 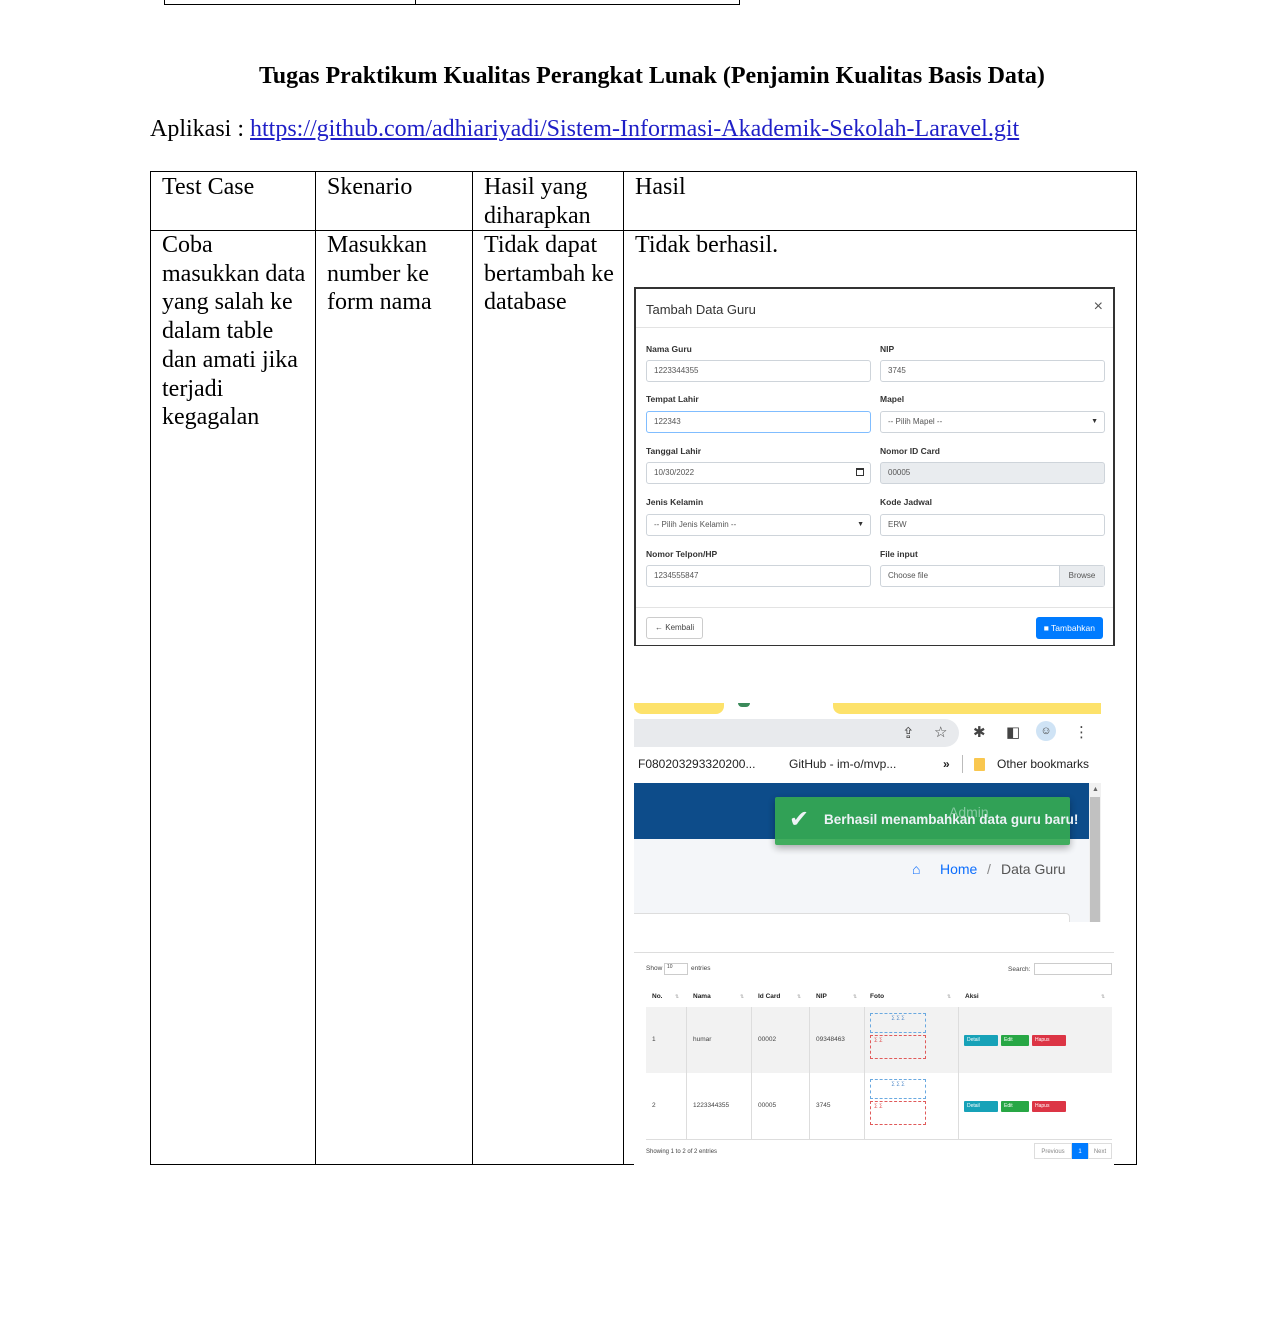 I want to click on browse-button: Browse, so click(x=1081, y=576).